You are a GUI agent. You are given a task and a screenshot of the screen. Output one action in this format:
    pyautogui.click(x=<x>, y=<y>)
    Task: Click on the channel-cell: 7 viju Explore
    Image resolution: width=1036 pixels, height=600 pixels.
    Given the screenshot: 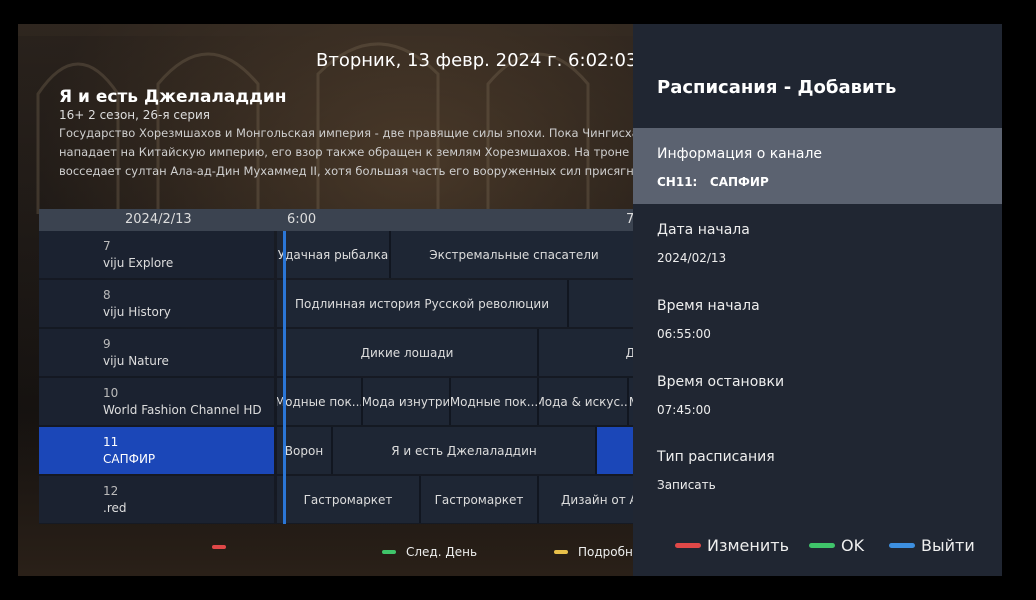 What is the action you would take?
    pyautogui.click(x=156, y=254)
    